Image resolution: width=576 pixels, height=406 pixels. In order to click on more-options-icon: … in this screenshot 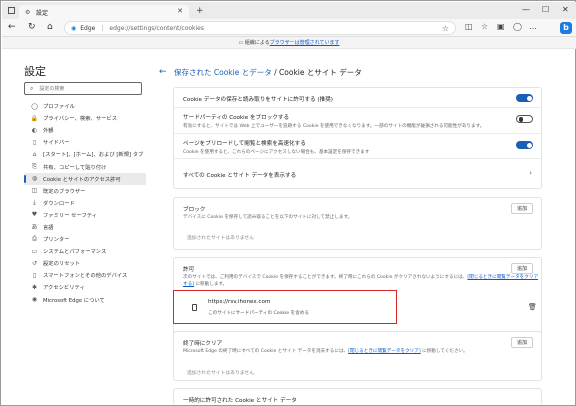, I will do `click(533, 26)`.